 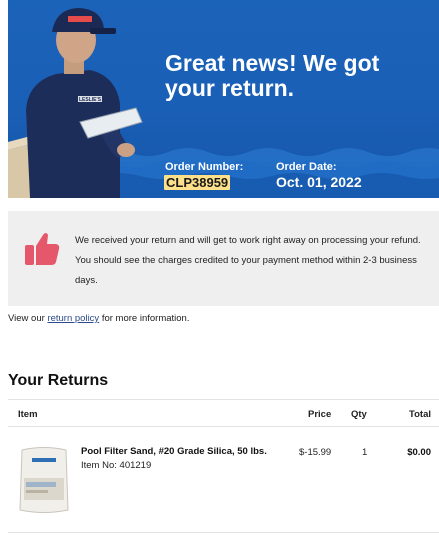 I want to click on sand-bag-image, so click(x=44, y=480).